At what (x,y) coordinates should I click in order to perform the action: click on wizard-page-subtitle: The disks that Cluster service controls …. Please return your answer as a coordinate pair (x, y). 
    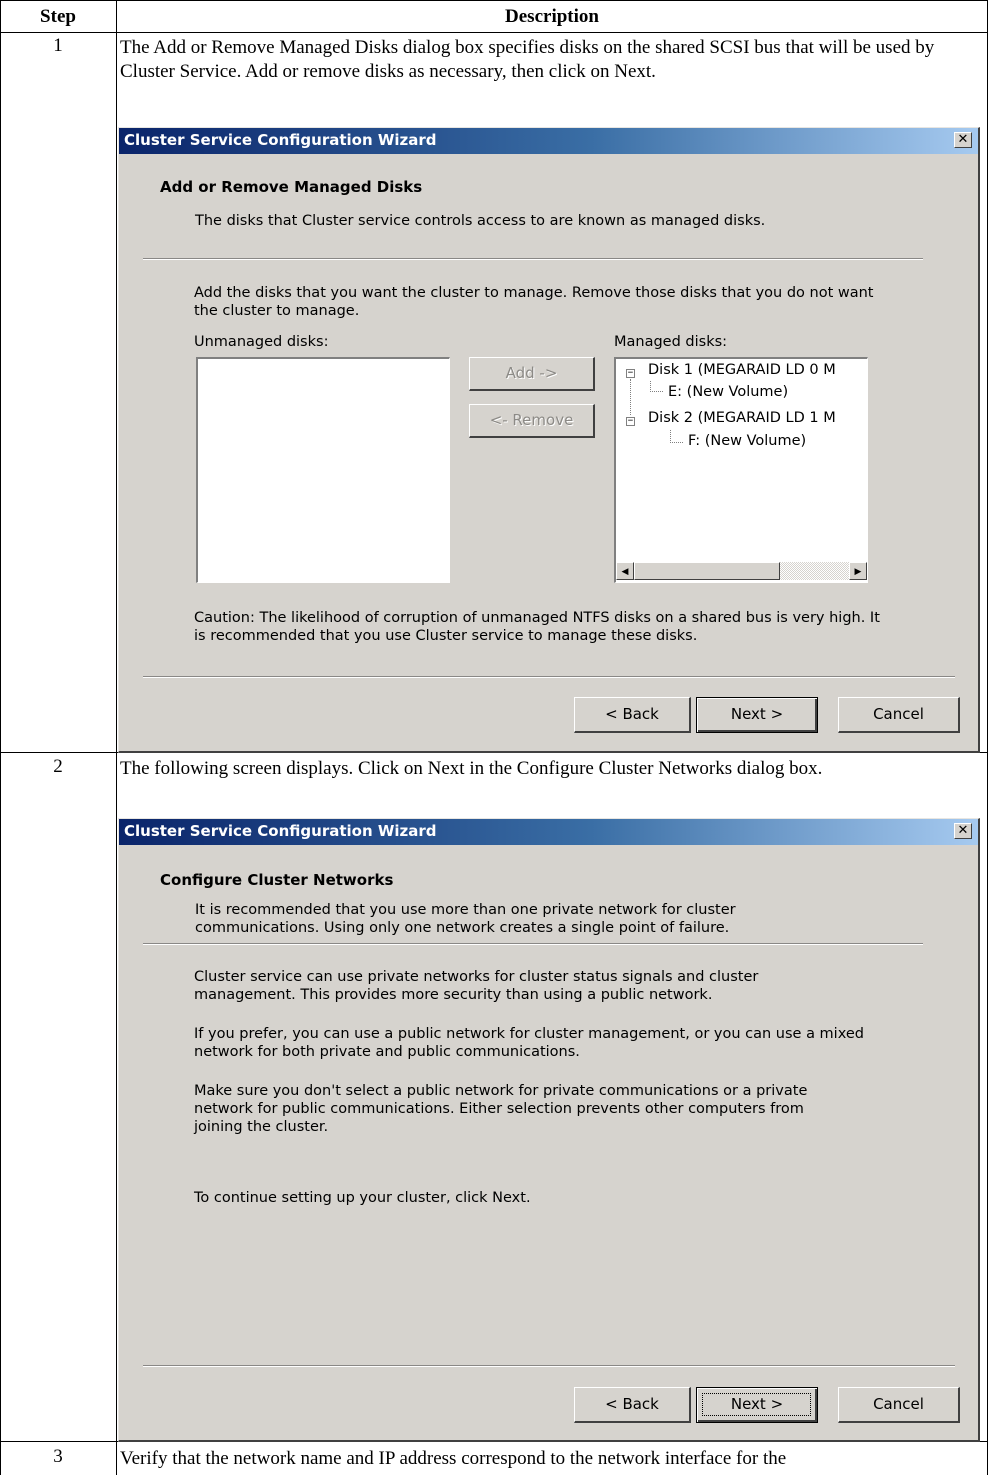
    Looking at the image, I should click on (480, 221).